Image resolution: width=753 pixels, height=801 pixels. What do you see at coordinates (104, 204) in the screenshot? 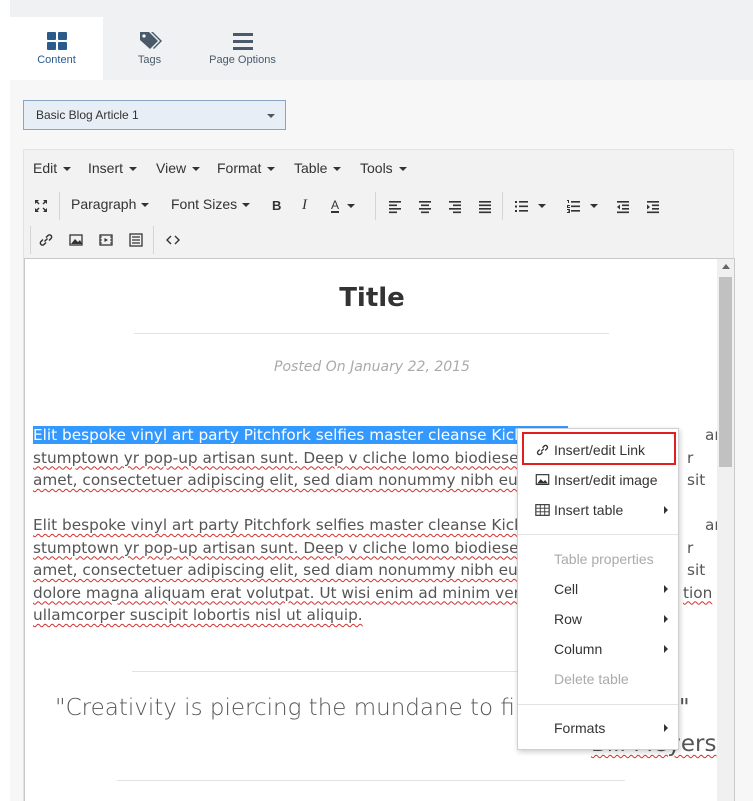
I see `block-format-label: Paragraph` at bounding box center [104, 204].